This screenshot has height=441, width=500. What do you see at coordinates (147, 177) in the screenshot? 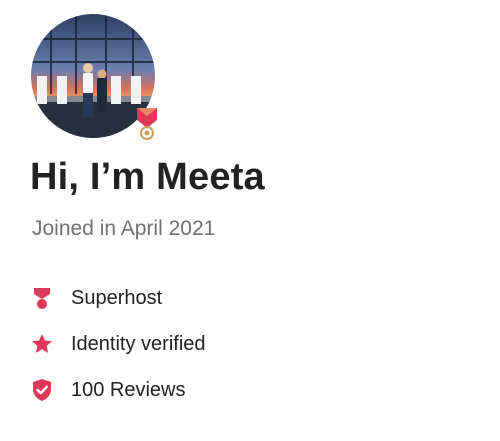
I see `profile-greeting-title: Hi, I’m Meeta` at bounding box center [147, 177].